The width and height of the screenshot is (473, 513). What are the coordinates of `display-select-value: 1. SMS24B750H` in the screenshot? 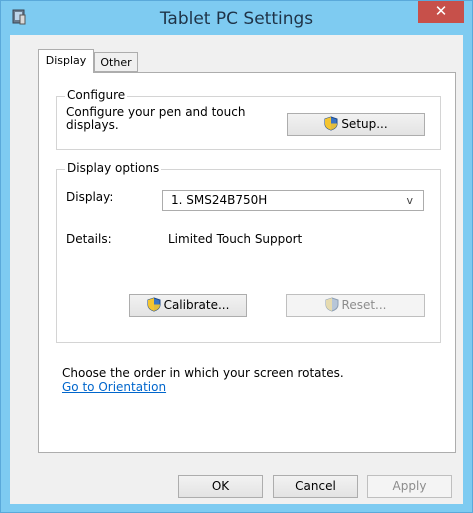 It's located at (219, 200).